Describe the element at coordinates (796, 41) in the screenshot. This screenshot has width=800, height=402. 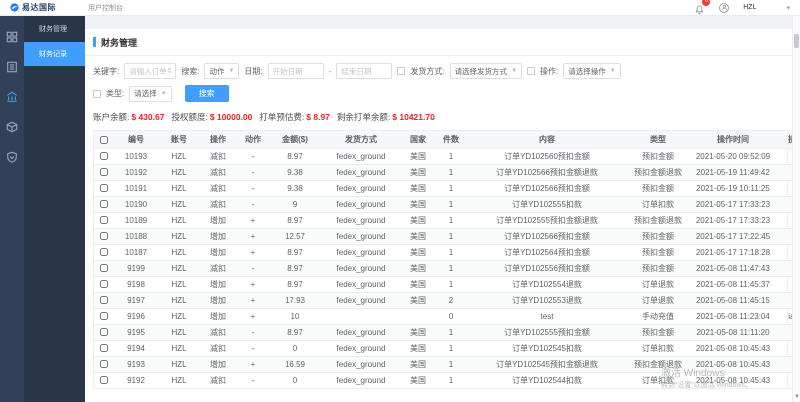
I see `scrollbar-thumb` at that location.